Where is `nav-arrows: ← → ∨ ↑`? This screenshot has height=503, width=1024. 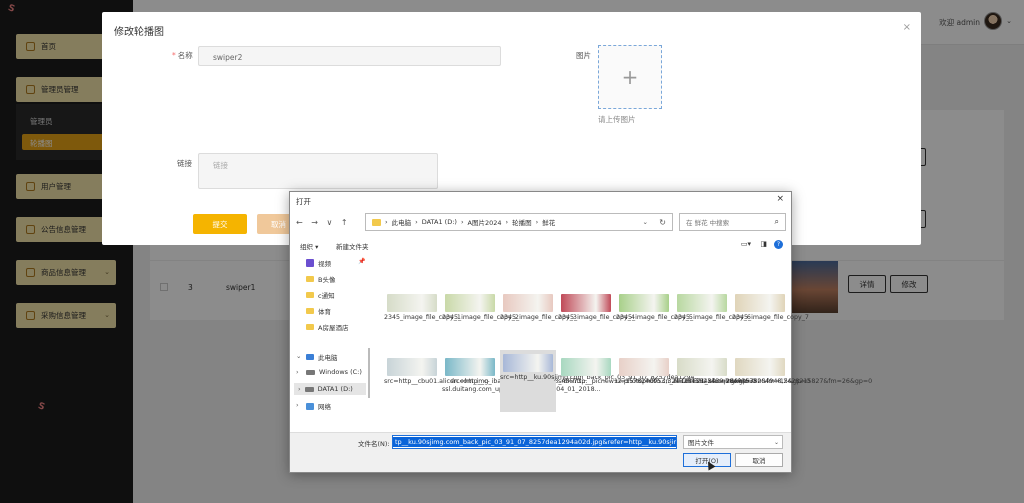
nav-arrows: ← → ∨ ↑ is located at coordinates (323, 222).